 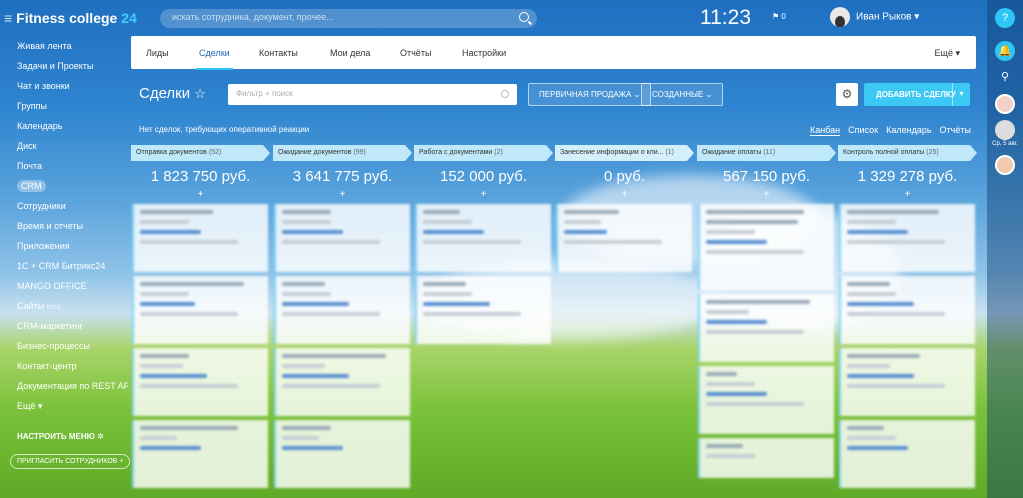 I want to click on menu-item-tasks: Задачи и Проекты, so click(x=64, y=70).